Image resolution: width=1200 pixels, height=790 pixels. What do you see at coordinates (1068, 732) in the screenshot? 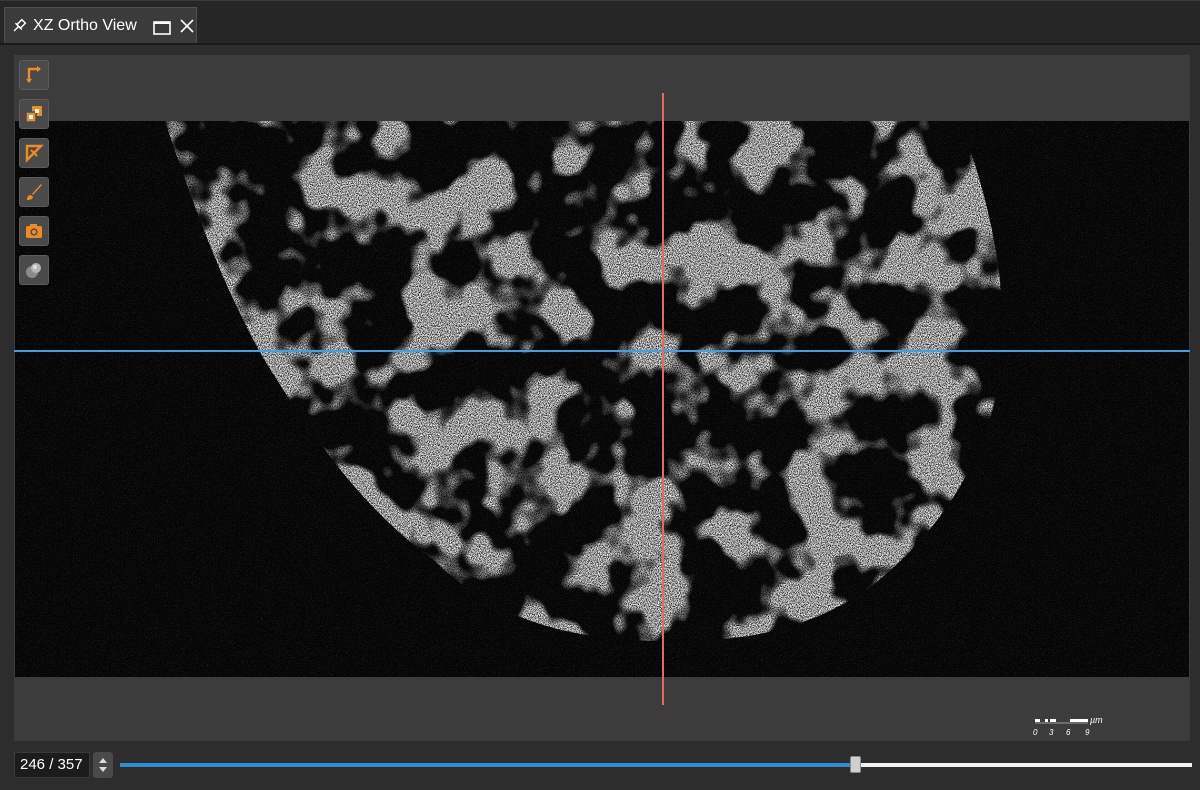
I see `scale-tick-2: 6` at bounding box center [1068, 732].